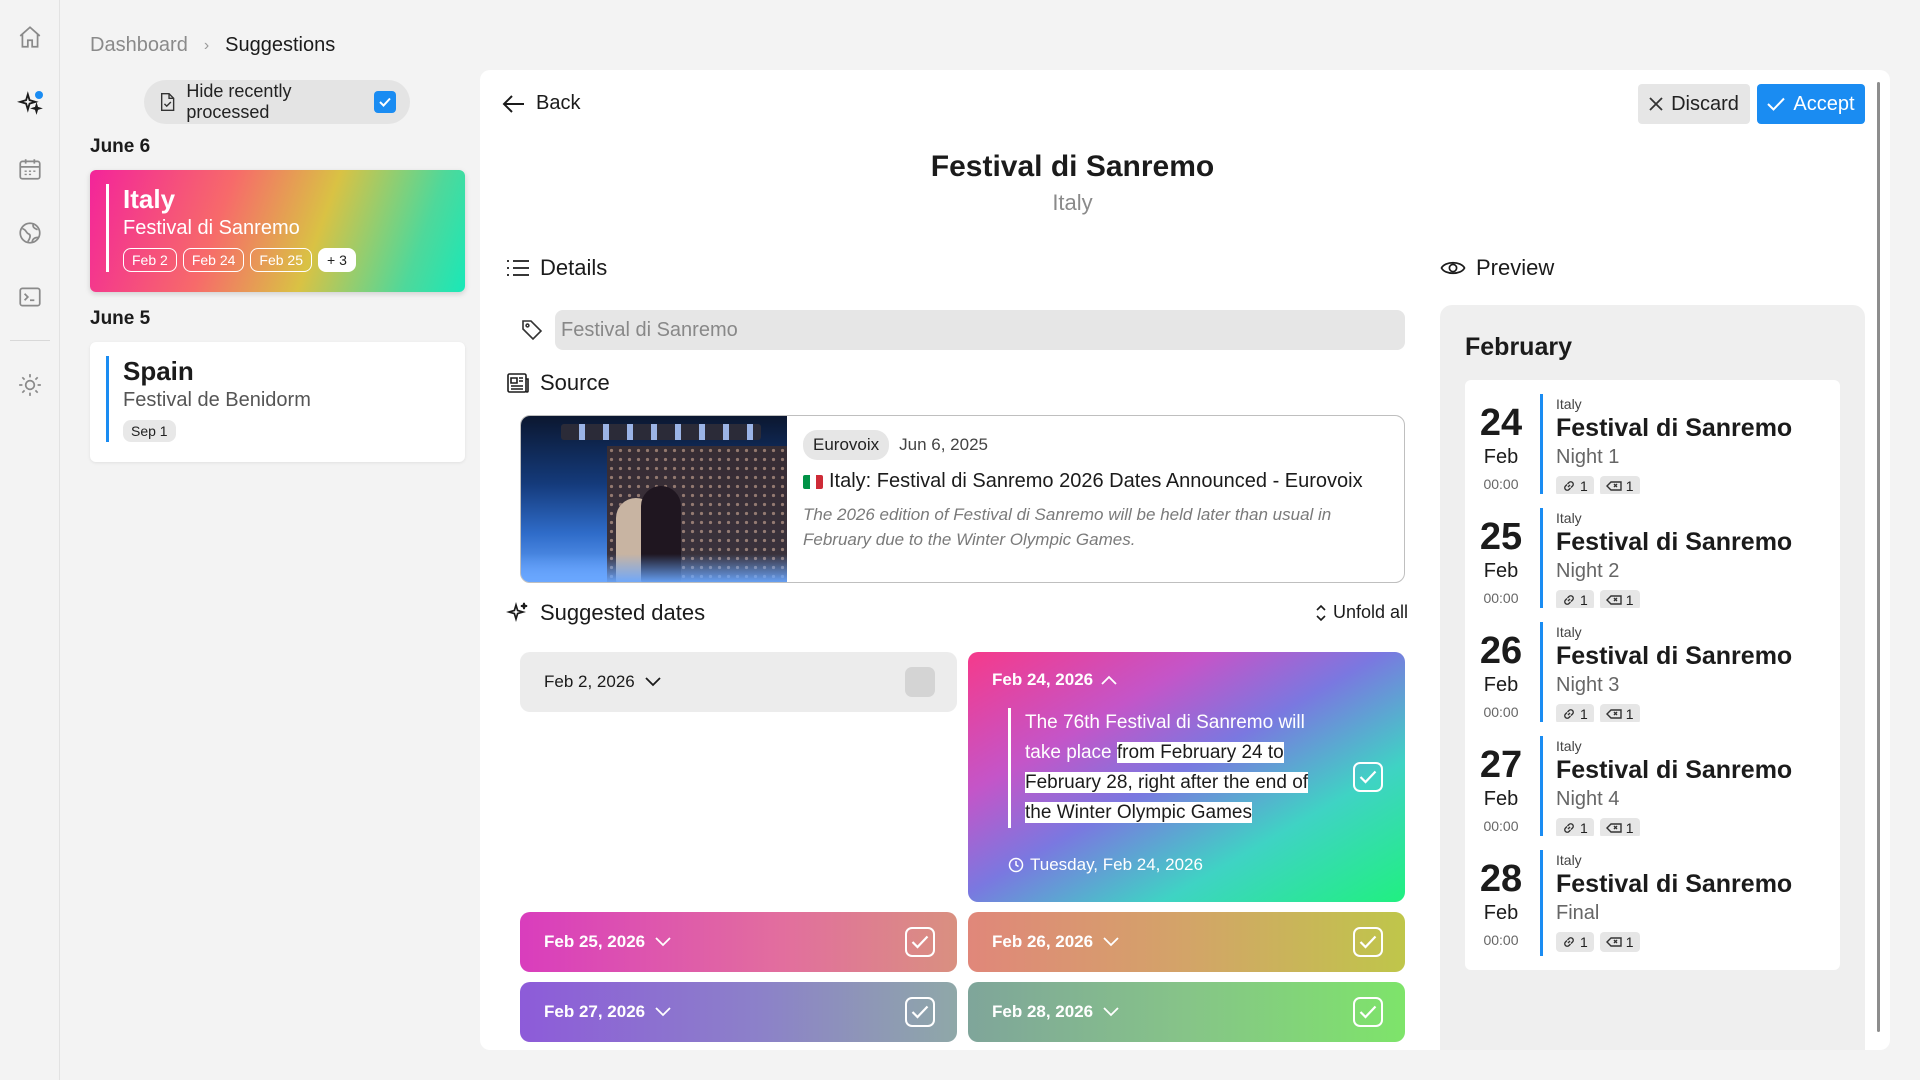 This screenshot has width=1920, height=1080. Describe the element at coordinates (980, 330) in the screenshot. I see `event-name-field: Festival di Sanremo` at that location.